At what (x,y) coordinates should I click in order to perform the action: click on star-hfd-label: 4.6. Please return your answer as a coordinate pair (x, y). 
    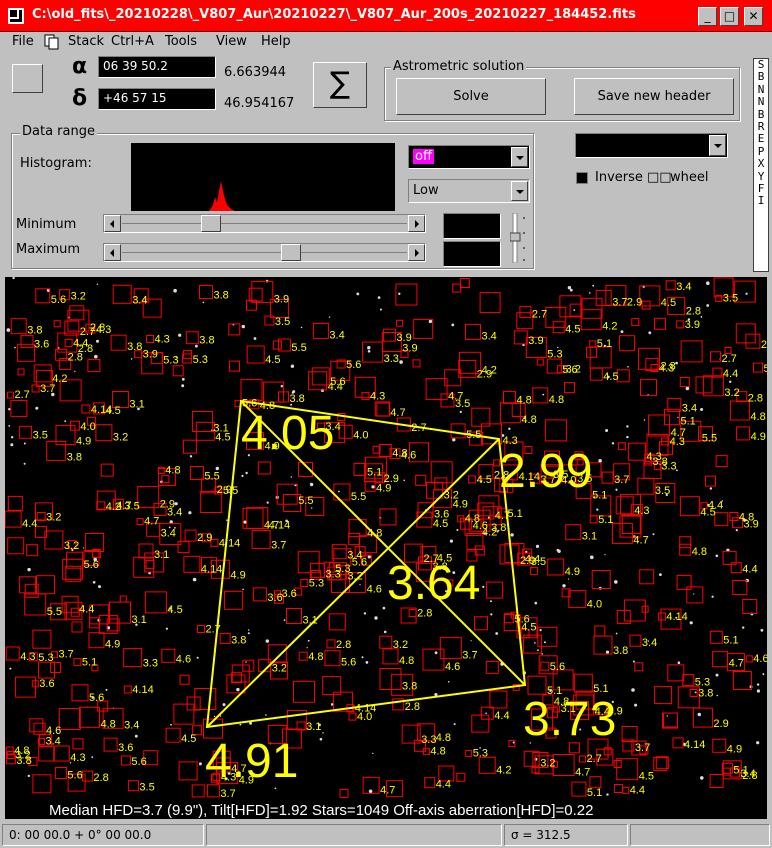
    Looking at the image, I should click on (480, 526).